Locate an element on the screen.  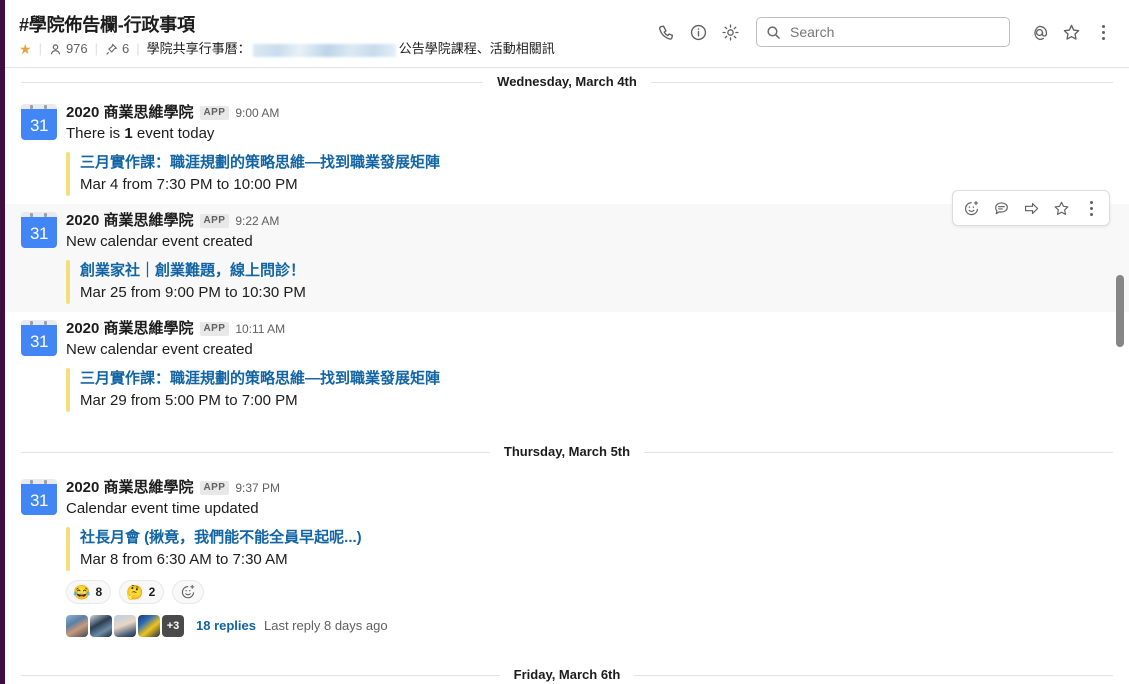
date-divider-friday: Friday, March 6th is located at coordinates (567, 672).